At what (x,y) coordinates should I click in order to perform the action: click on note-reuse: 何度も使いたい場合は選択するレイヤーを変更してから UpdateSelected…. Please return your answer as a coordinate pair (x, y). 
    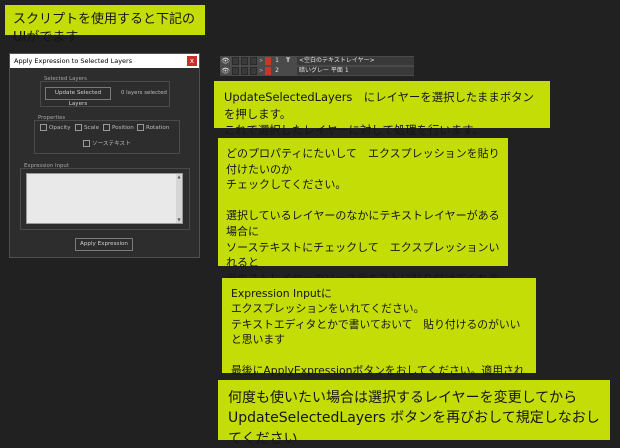
    Looking at the image, I should click on (414, 413).